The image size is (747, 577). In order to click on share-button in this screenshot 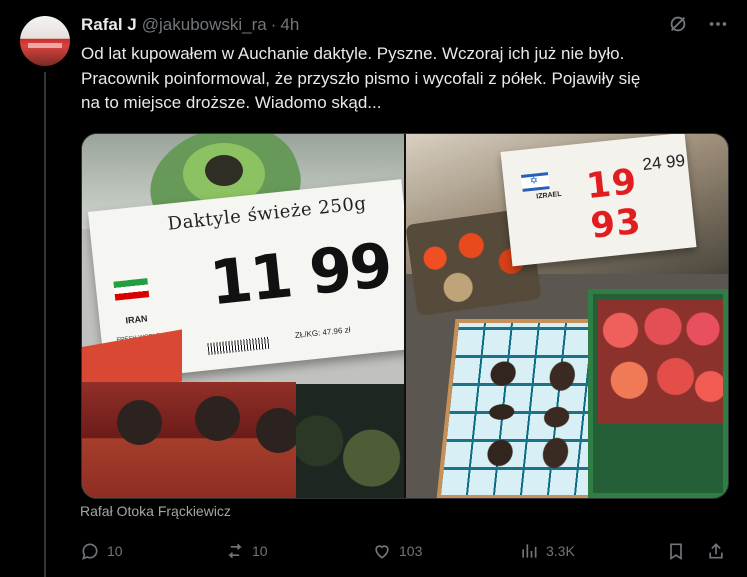, I will do `click(716, 551)`.